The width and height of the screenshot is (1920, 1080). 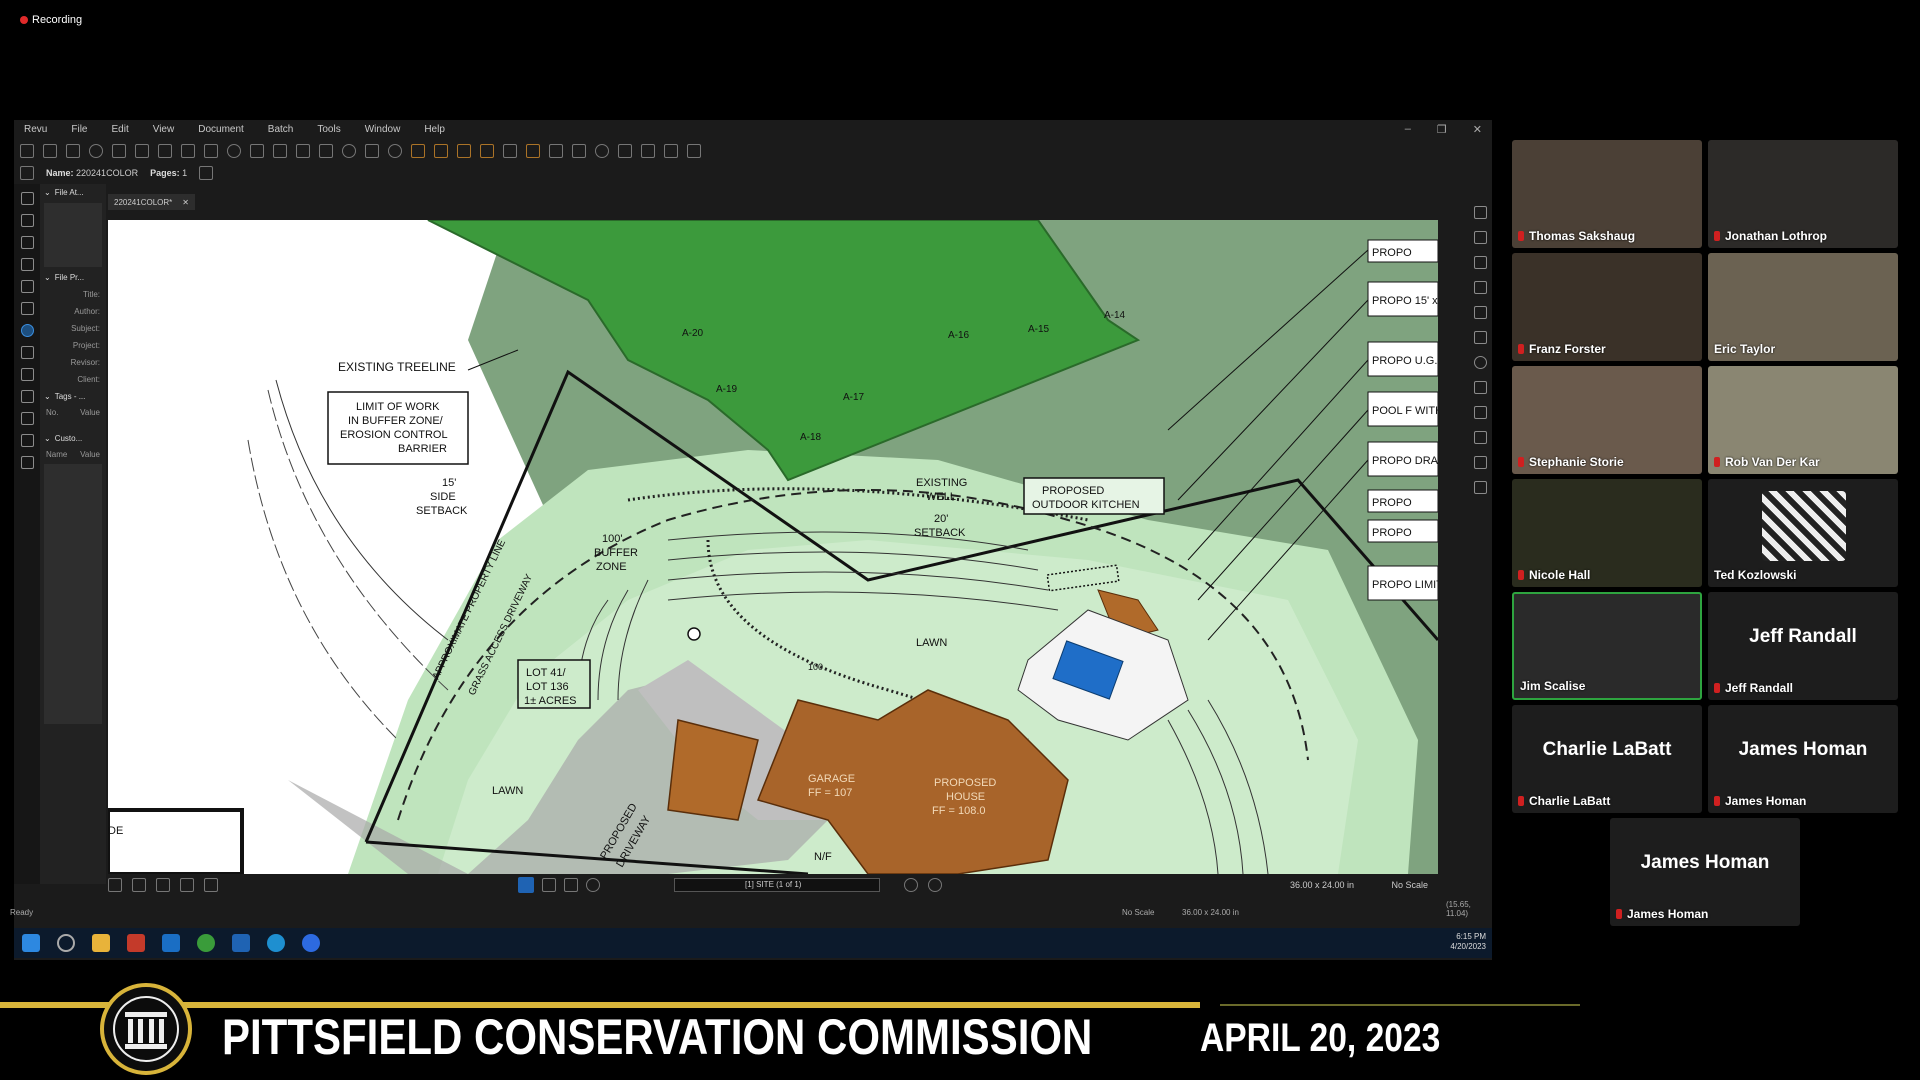 I want to click on zoom-app-icon, so click(x=311, y=943).